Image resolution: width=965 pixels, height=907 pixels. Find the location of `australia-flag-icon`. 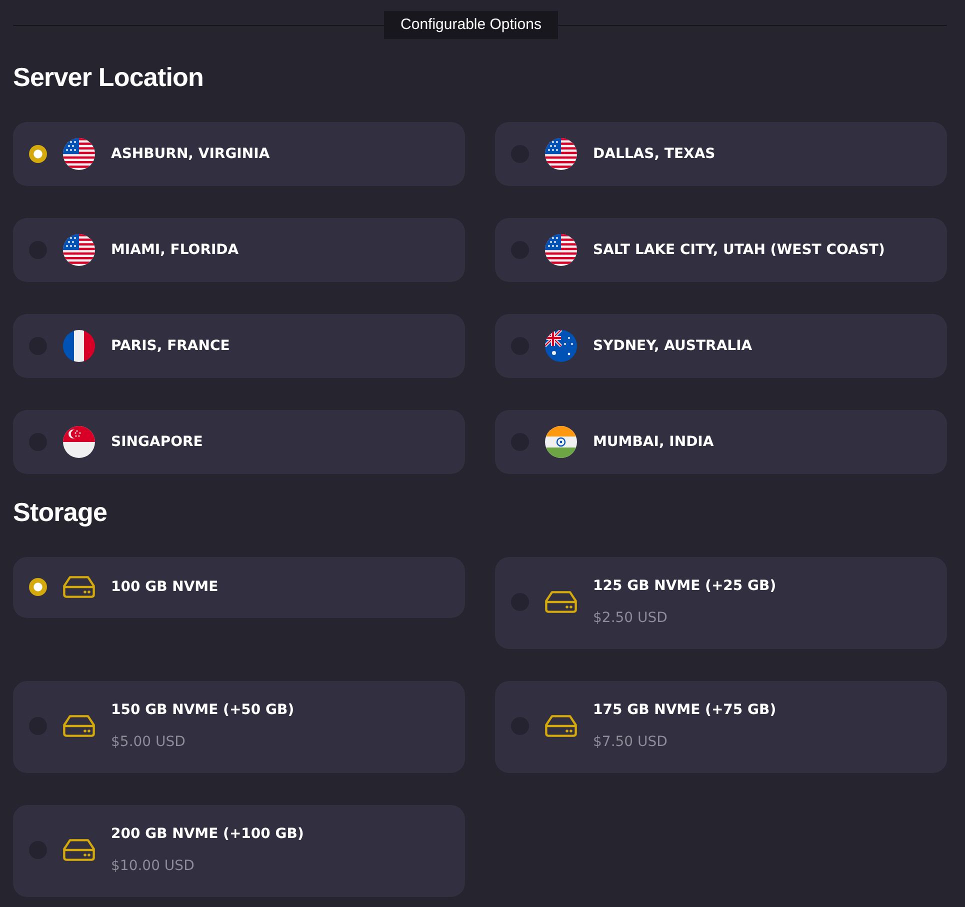

australia-flag-icon is located at coordinates (561, 346).